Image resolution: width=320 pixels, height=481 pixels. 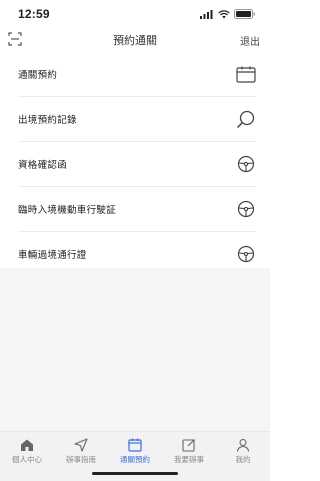 What do you see at coordinates (38, 75) in the screenshot?
I see `menu-item-label: 通關預約` at bounding box center [38, 75].